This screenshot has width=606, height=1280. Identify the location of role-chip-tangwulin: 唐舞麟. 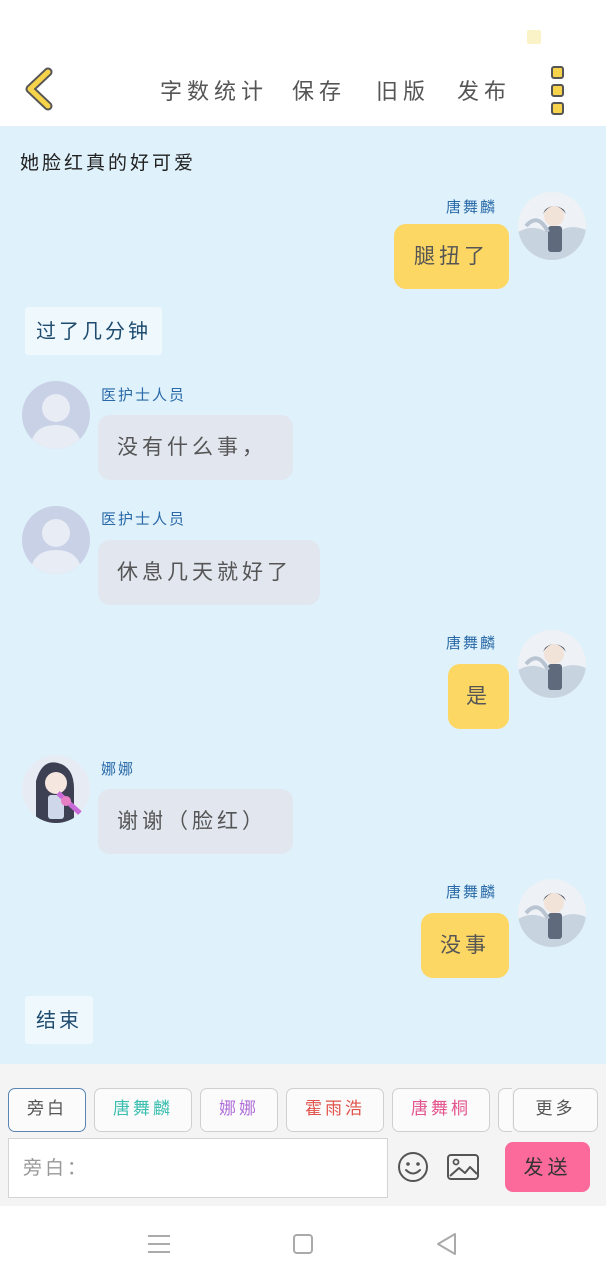
(143, 1110).